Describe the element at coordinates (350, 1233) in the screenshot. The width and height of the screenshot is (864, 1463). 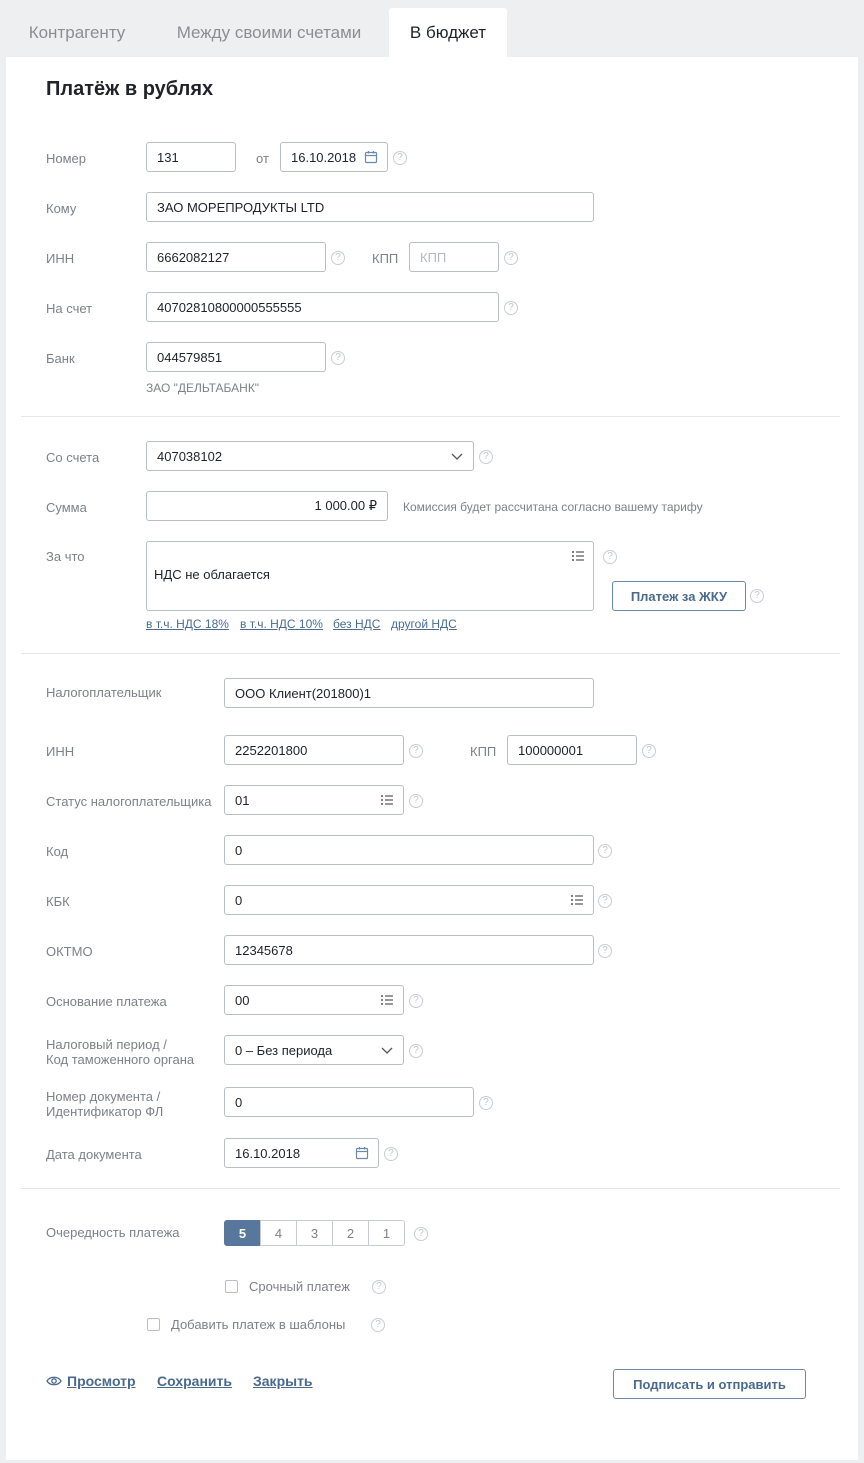
I see `priority-option-2: 2` at that location.